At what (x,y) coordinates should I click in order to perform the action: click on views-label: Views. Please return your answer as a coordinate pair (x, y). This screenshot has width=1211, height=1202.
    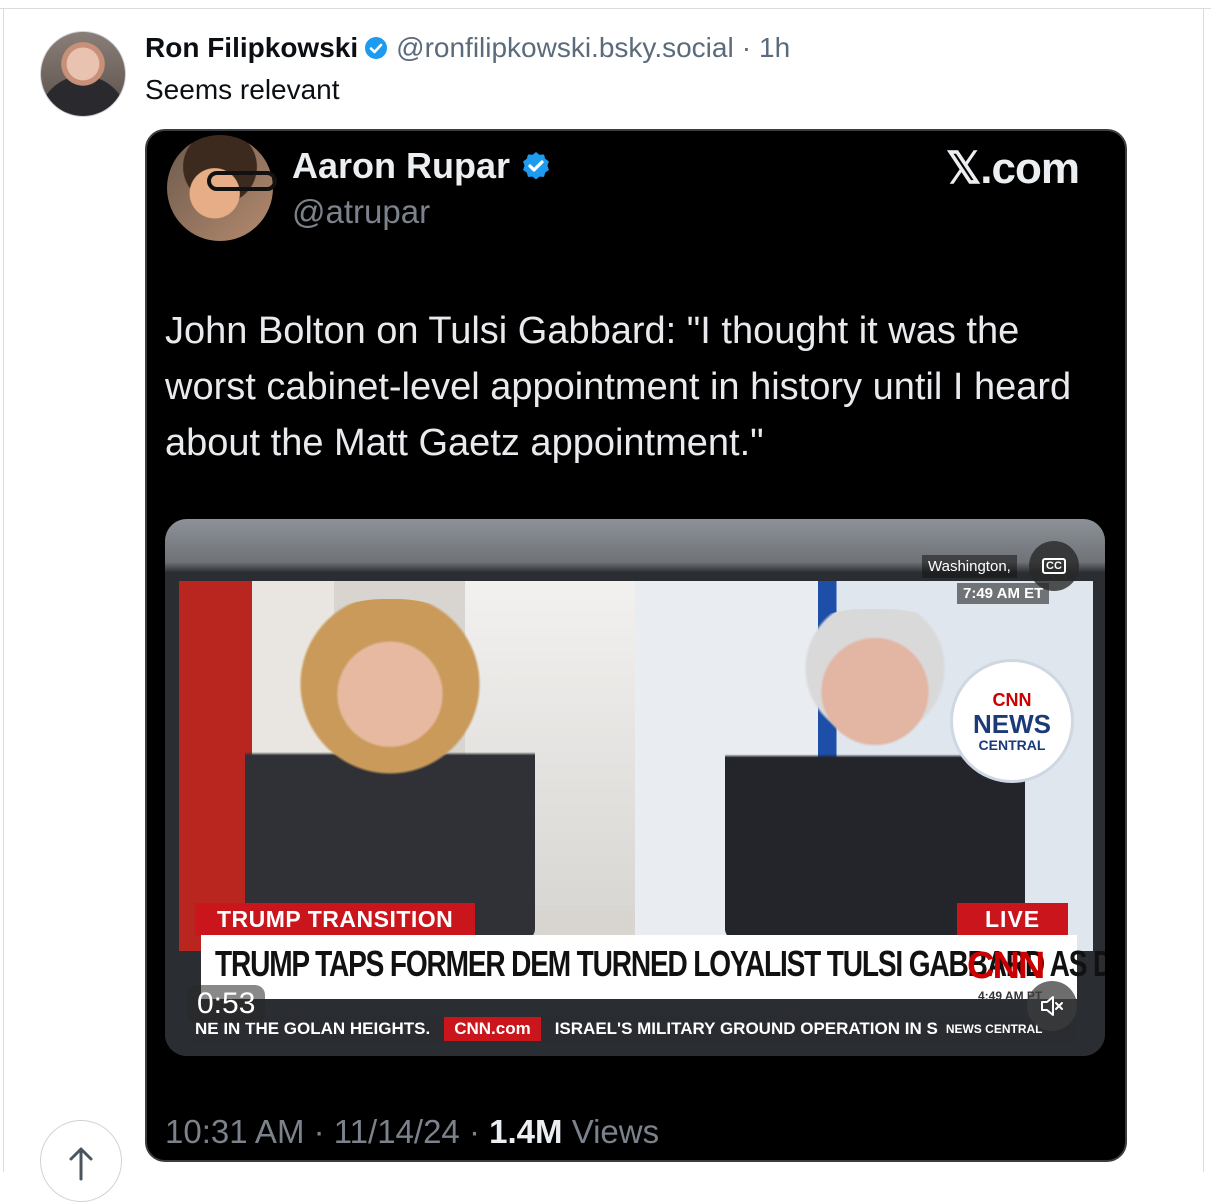
    Looking at the image, I should click on (615, 1131).